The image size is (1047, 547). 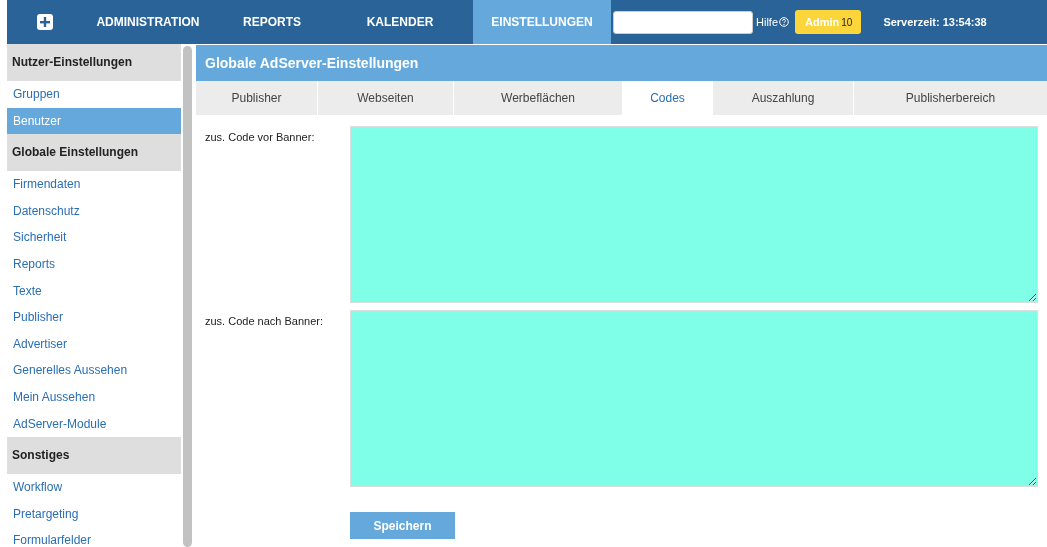 What do you see at coordinates (683, 22) in the screenshot?
I see `search-field` at bounding box center [683, 22].